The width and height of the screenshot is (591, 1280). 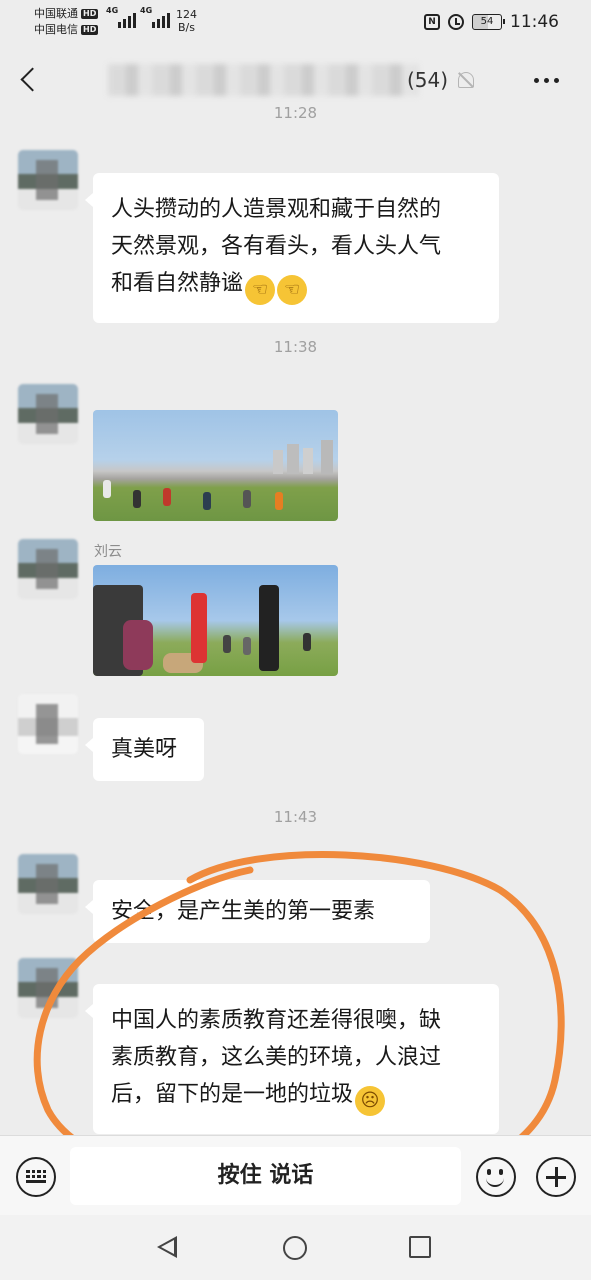 I want to click on network-speed: 124 B/s, so click(x=186, y=21).